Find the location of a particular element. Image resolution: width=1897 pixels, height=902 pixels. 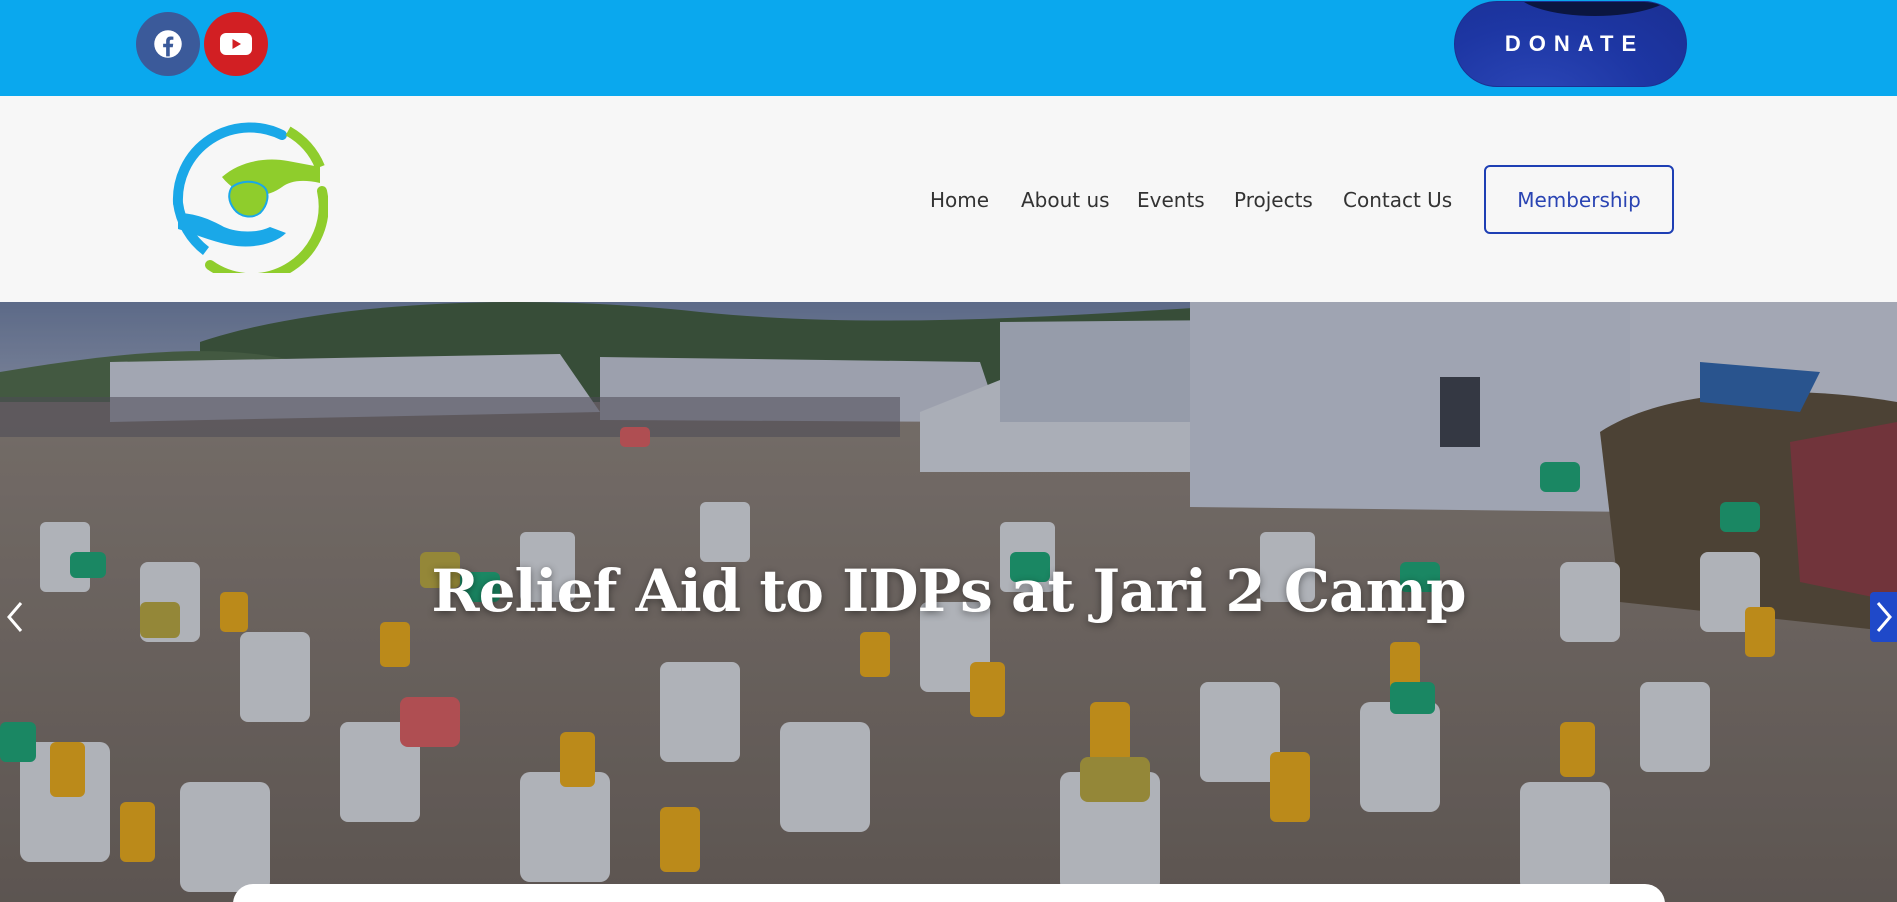

facebook-link is located at coordinates (168, 44).